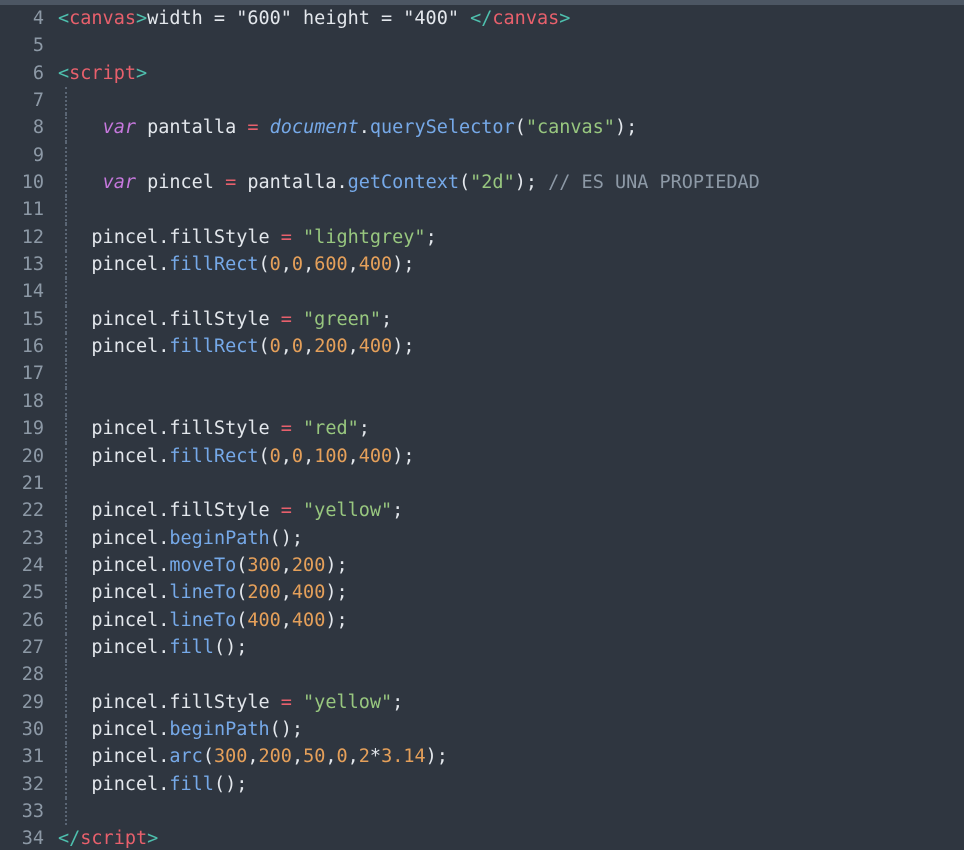 Image resolution: width=964 pixels, height=850 pixels. I want to click on line-number: 8, so click(38, 128).